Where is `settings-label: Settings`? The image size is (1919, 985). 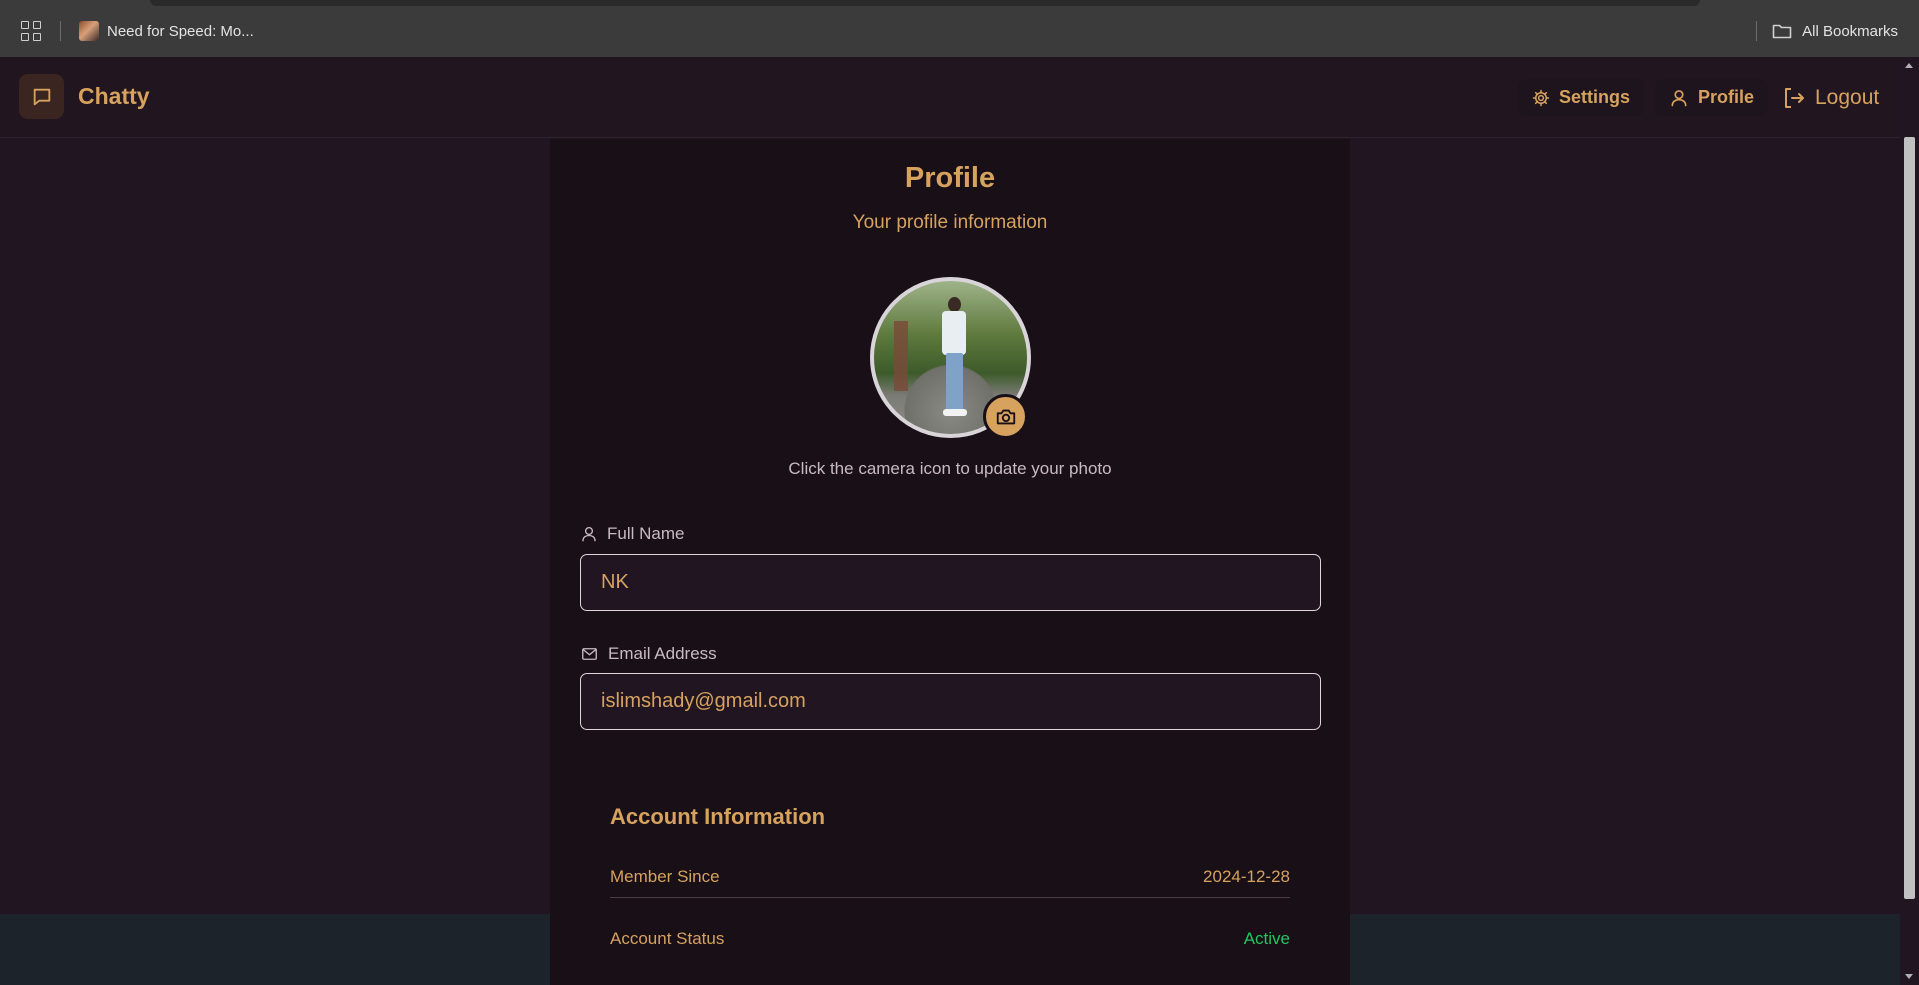 settings-label: Settings is located at coordinates (1595, 97).